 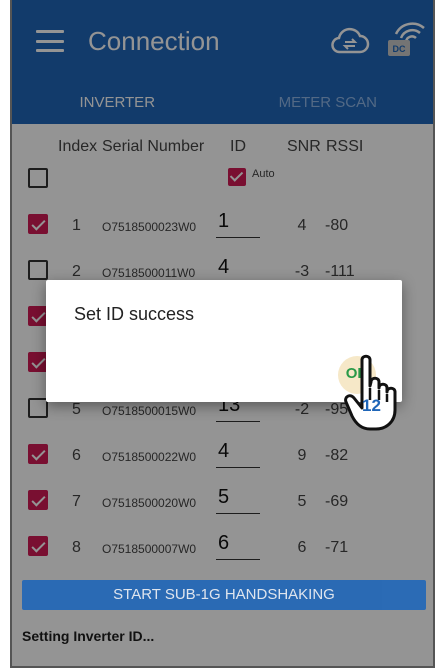 What do you see at coordinates (224, 595) in the screenshot?
I see `start-handshaking-button: START SUB-1G HANDSHAKING` at bounding box center [224, 595].